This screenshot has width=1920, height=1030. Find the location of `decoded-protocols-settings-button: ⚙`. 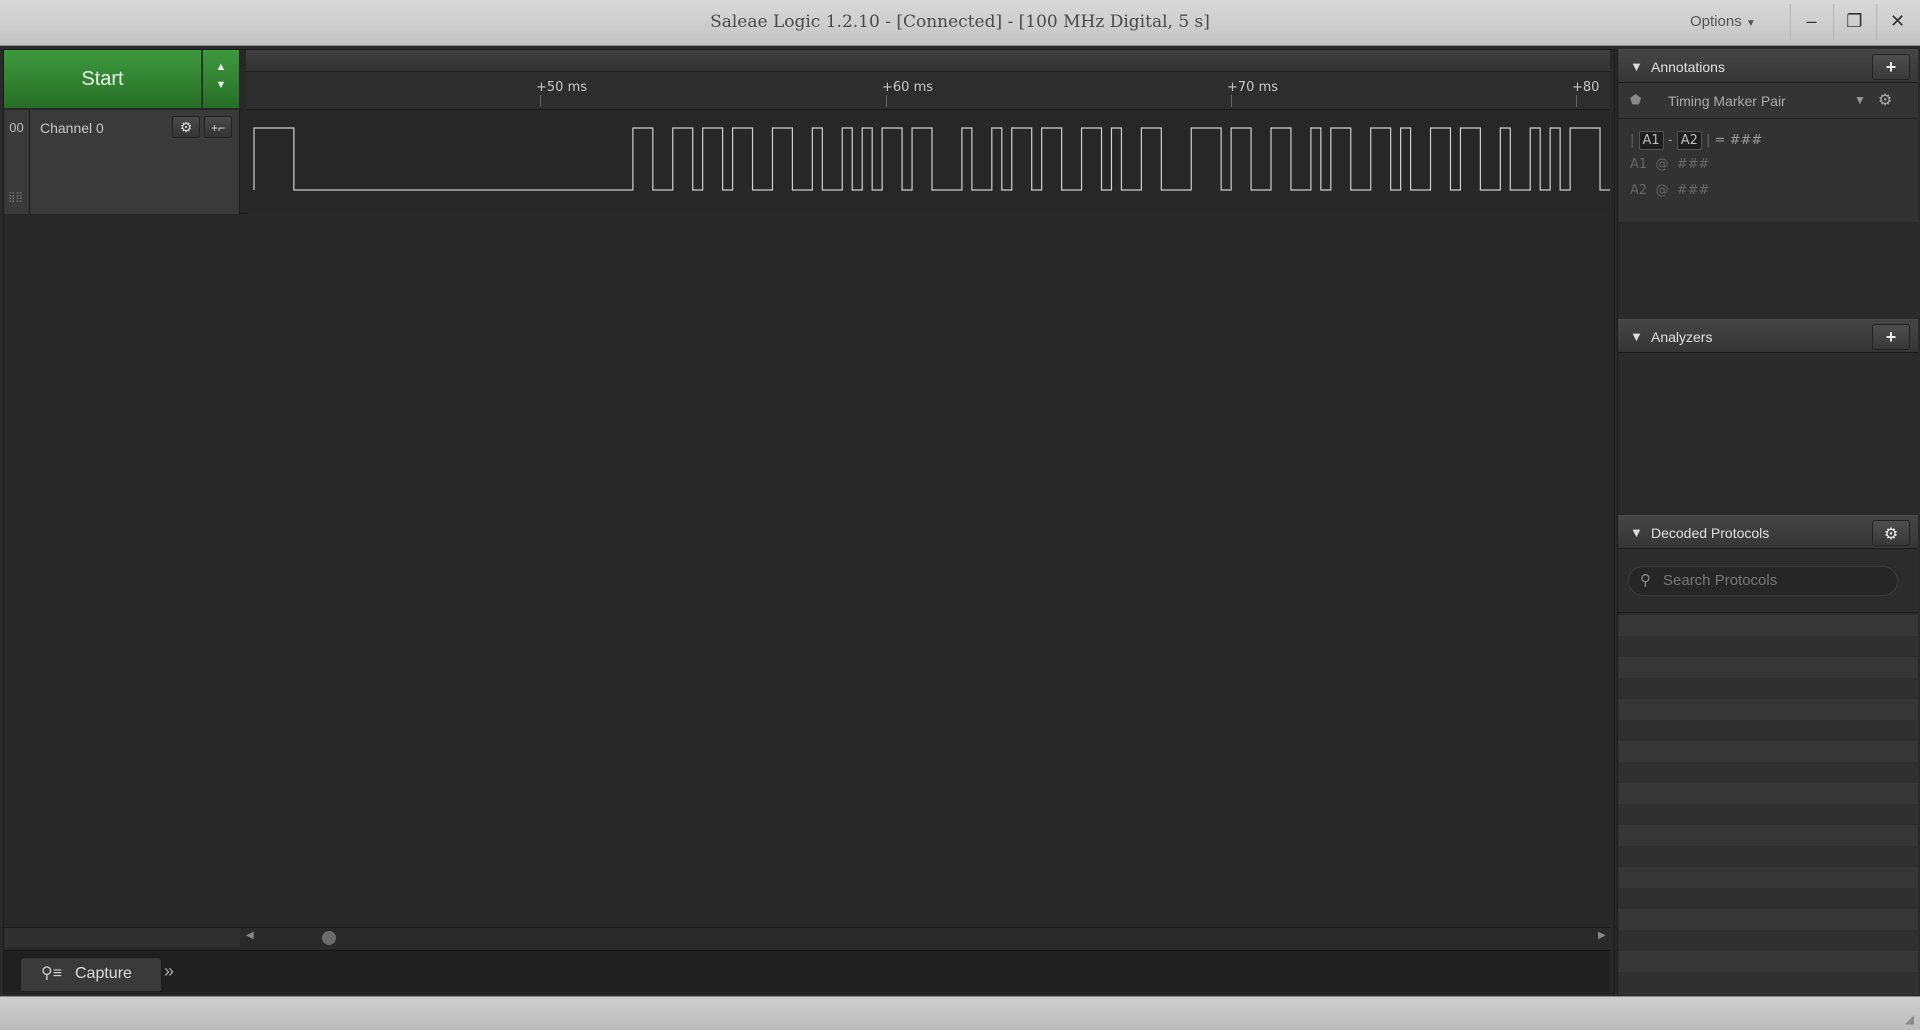

decoded-protocols-settings-button: ⚙ is located at coordinates (1891, 533).